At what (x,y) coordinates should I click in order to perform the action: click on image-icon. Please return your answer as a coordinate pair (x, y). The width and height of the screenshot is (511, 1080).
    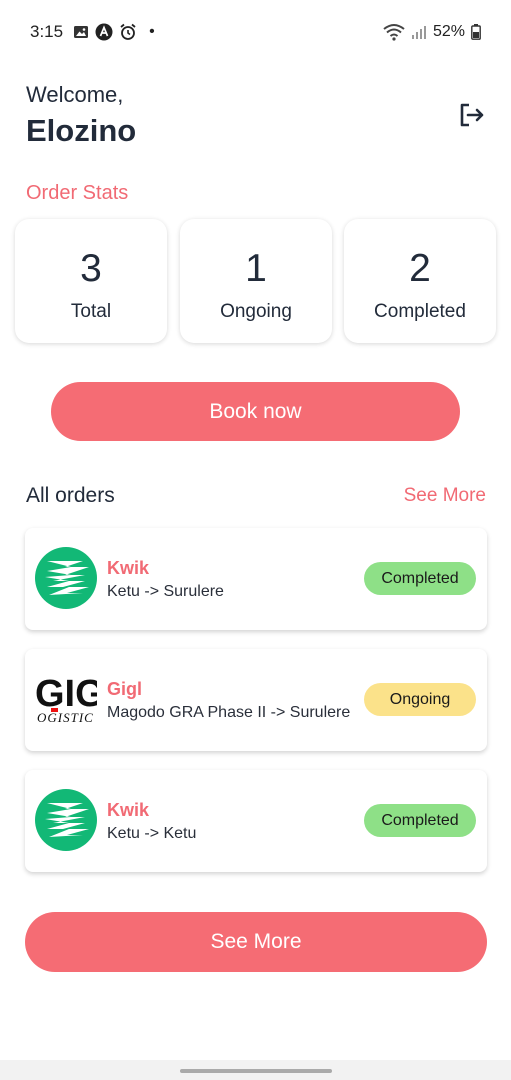
    Looking at the image, I should click on (81, 32).